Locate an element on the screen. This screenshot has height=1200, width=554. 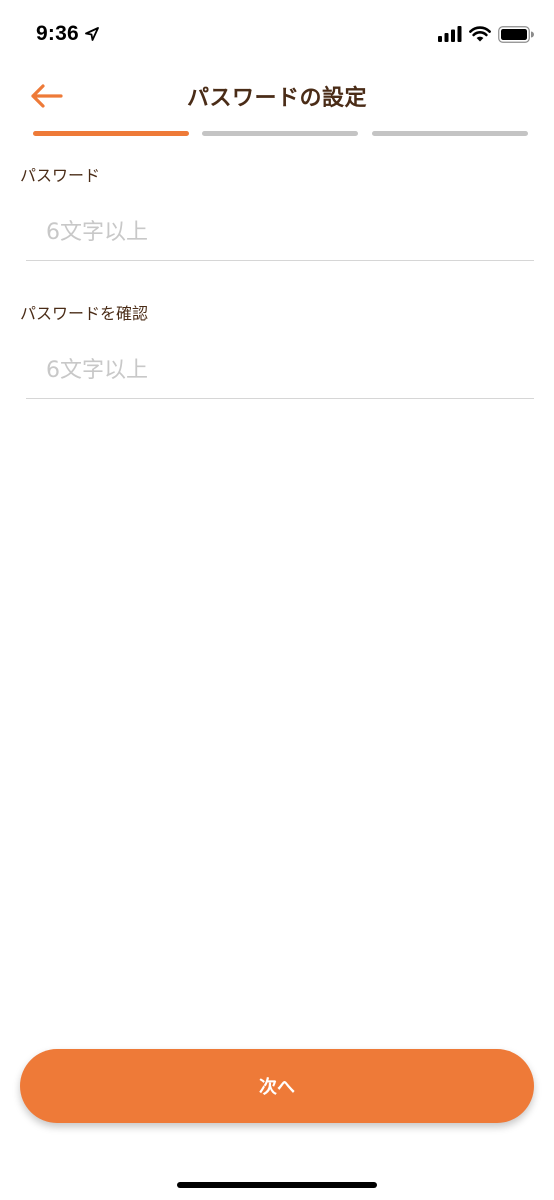
password-input is located at coordinates (280, 233).